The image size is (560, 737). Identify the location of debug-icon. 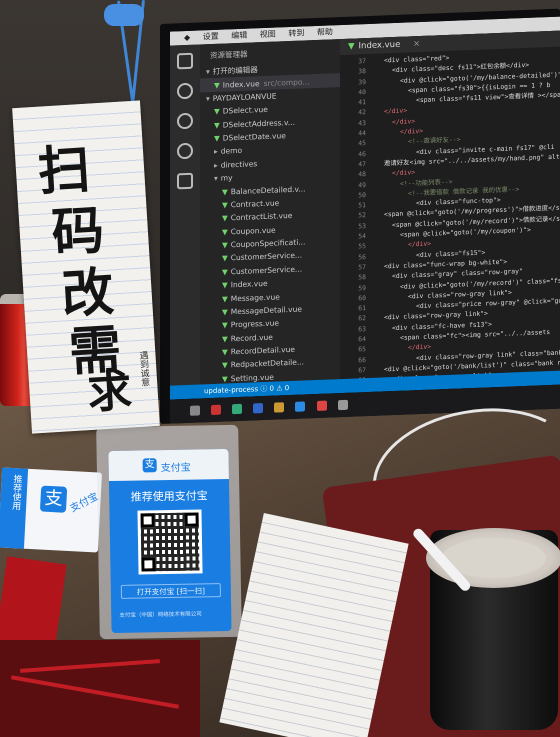
(185, 151).